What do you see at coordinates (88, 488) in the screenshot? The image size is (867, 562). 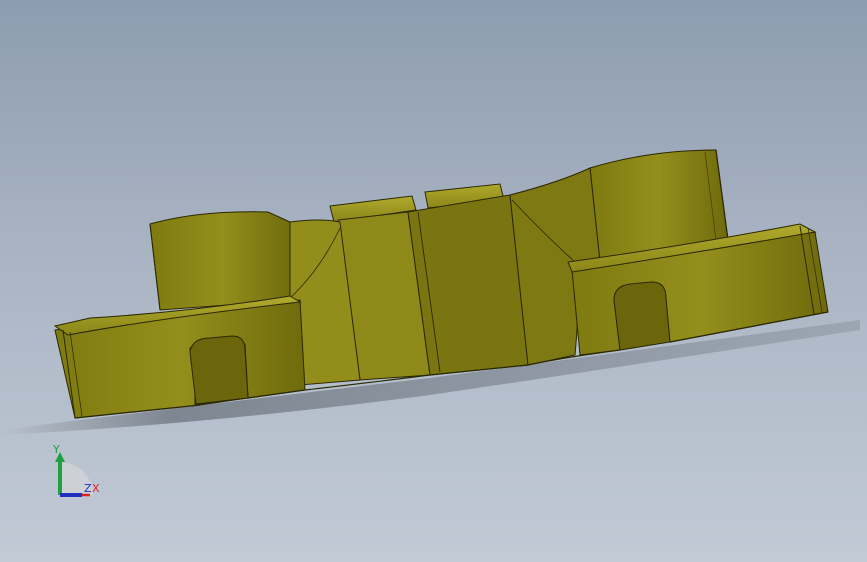 I see `z-axis-label: Z` at bounding box center [88, 488].